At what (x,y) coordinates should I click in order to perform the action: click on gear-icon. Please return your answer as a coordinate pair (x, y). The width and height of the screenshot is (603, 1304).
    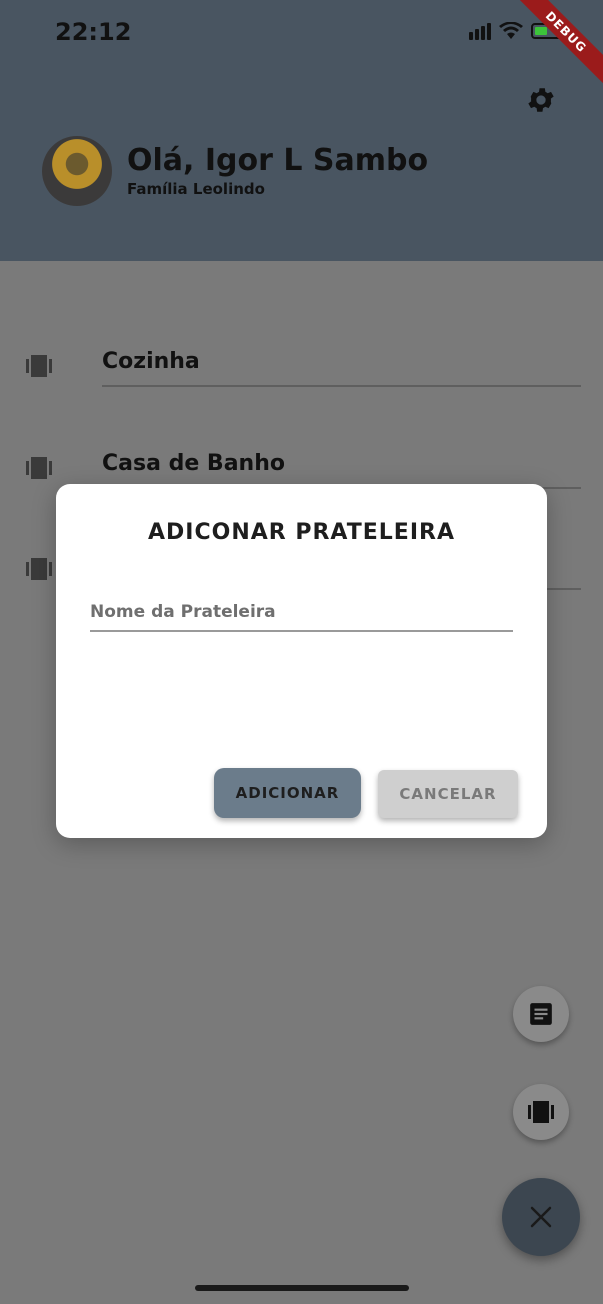
    Looking at the image, I should click on (541, 100).